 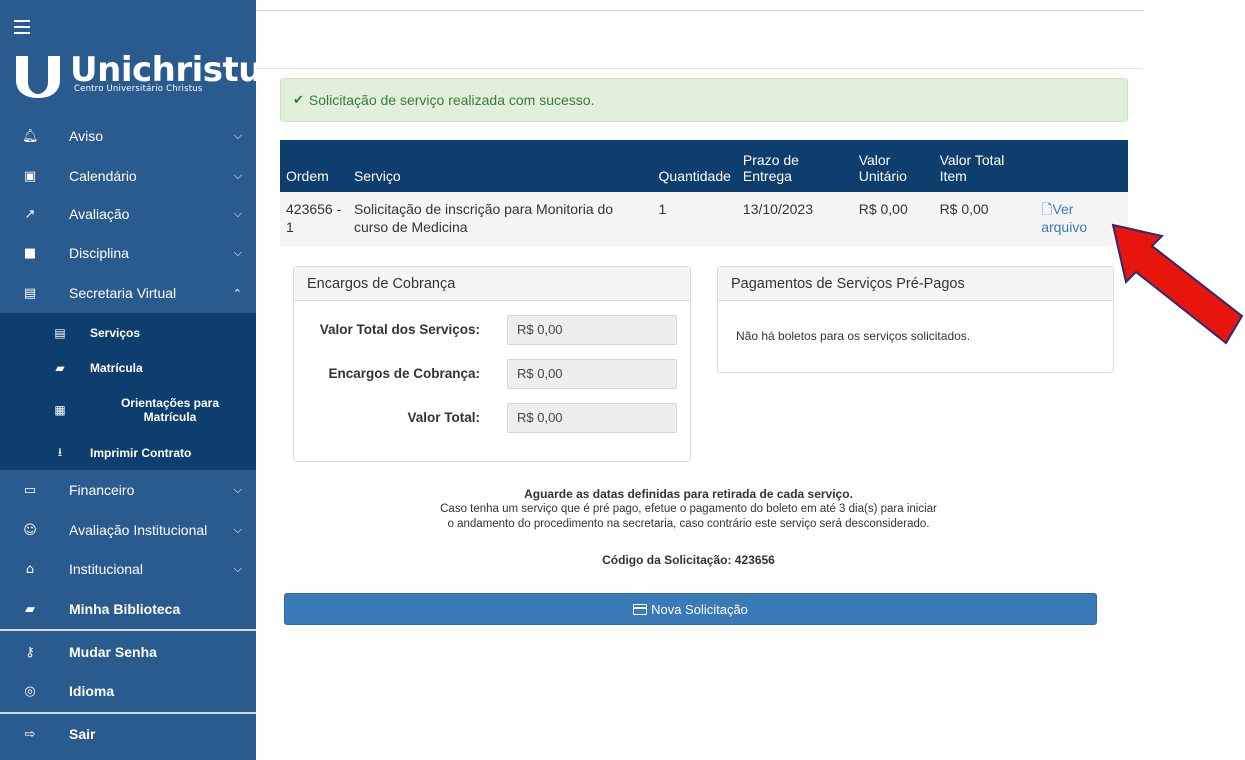 I want to click on encargos-panel-title: Encargos de Cobrança, so click(x=492, y=284).